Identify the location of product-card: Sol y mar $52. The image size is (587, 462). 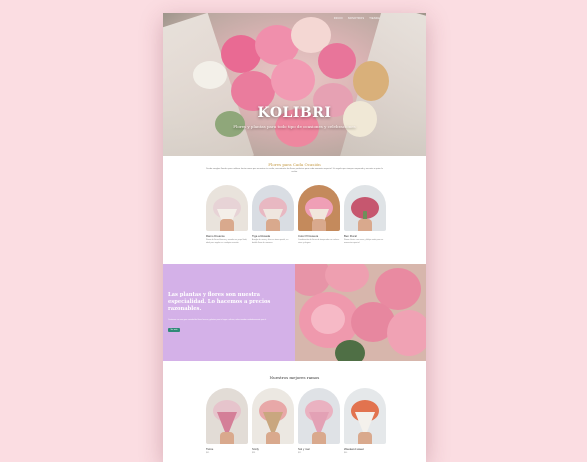
(319, 421).